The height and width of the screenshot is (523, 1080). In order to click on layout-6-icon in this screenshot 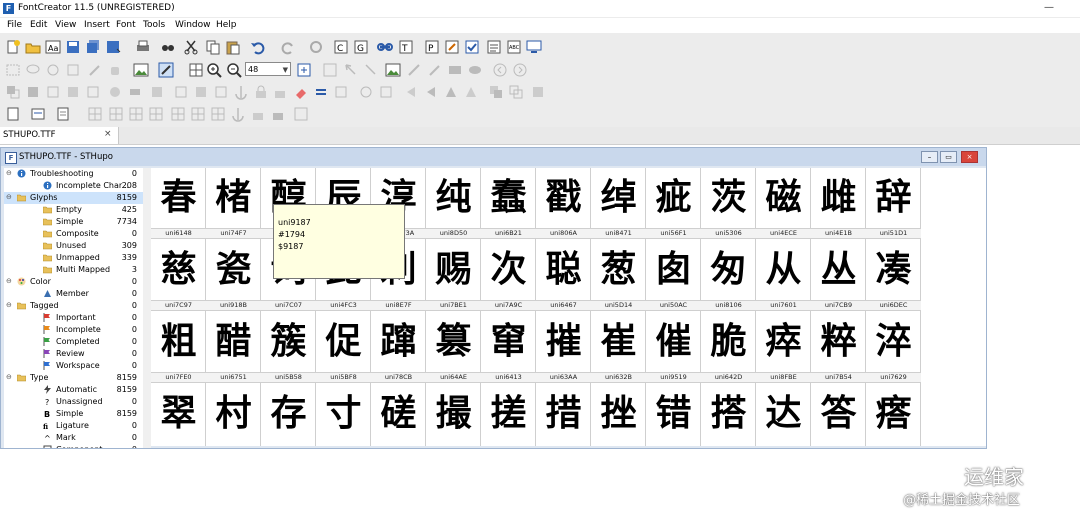, I will do `click(198, 114)`.